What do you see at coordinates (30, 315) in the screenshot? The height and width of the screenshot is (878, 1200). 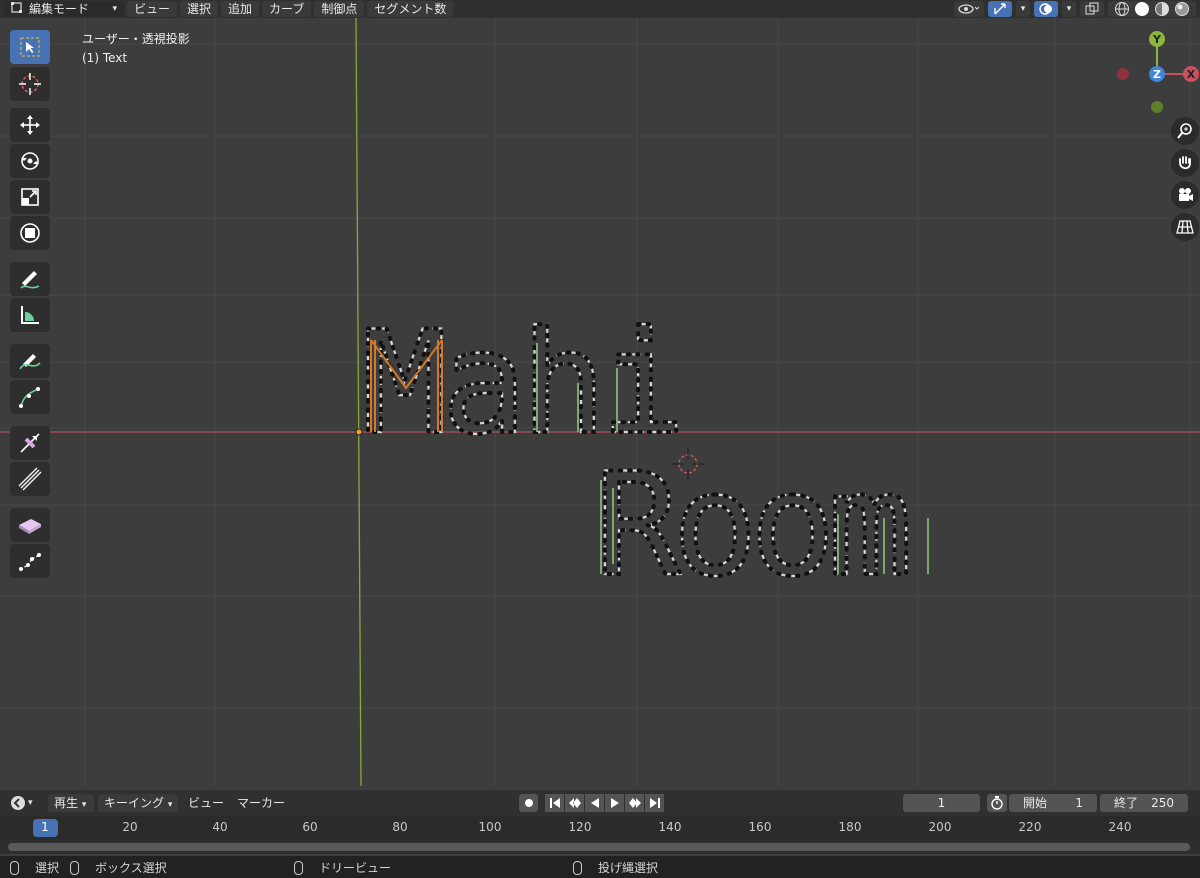 I see `measure-tool` at bounding box center [30, 315].